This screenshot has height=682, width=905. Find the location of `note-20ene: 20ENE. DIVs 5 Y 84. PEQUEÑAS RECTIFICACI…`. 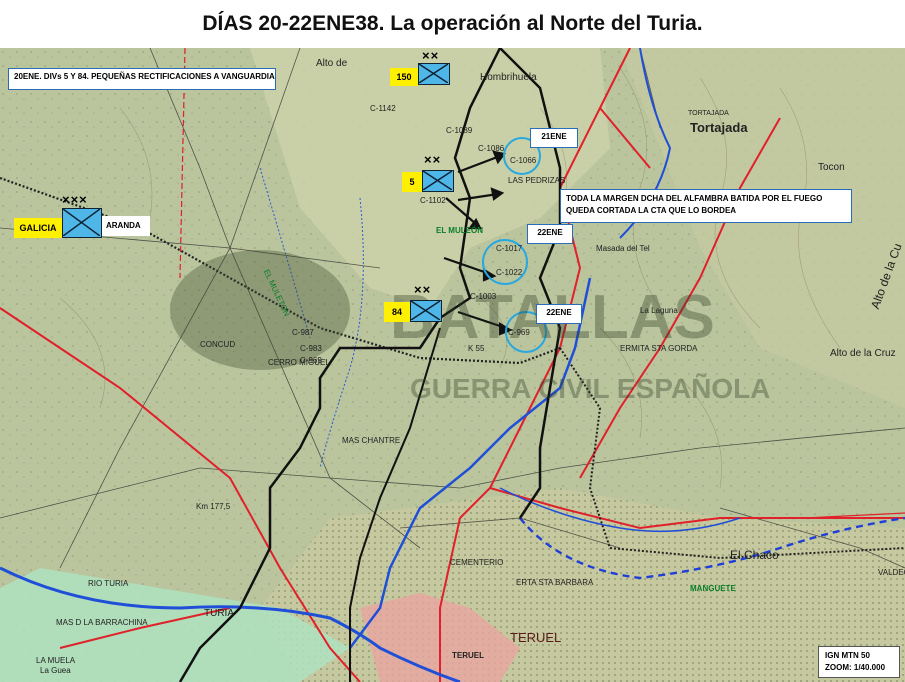

note-20ene: 20ENE. DIVs 5 Y 84. PEQUEÑAS RECTIFICACI… is located at coordinates (142, 79).